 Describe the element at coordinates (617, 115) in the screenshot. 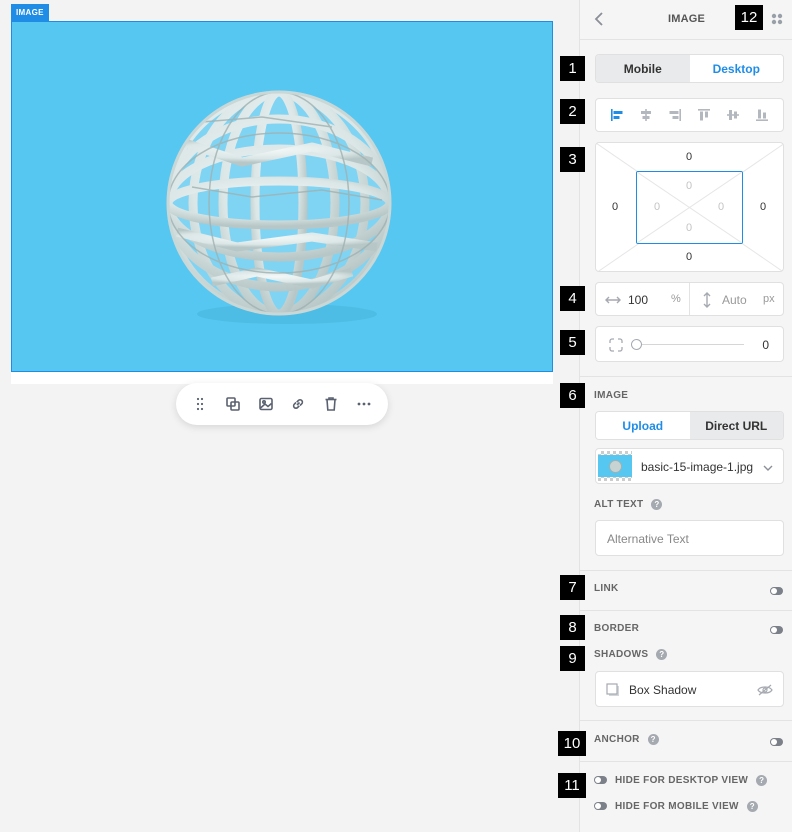

I see `align-left-icon` at that location.